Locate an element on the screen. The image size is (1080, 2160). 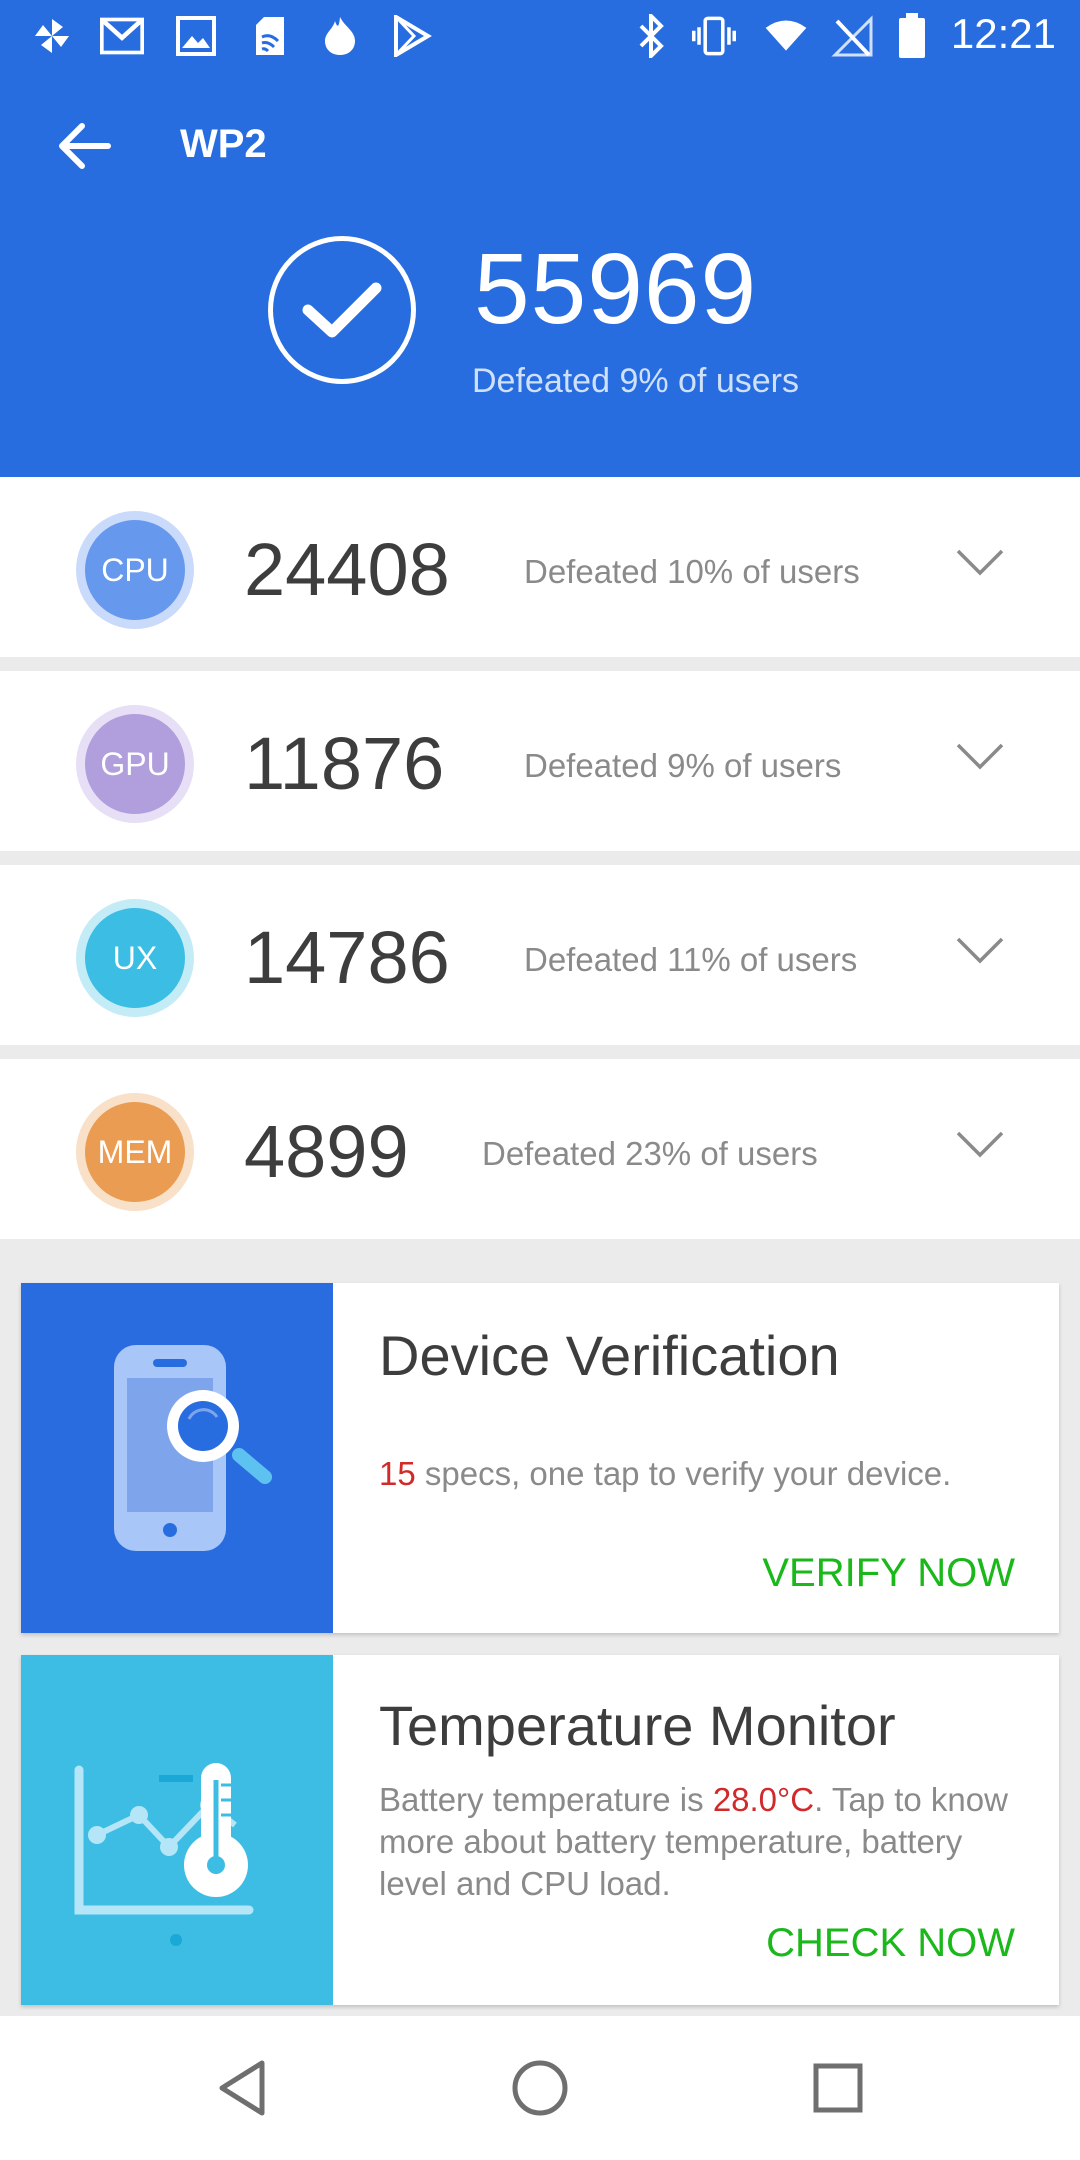
score-row-cpu: CPU 24408 Defeated 10% of users is located at coordinates (540, 567).